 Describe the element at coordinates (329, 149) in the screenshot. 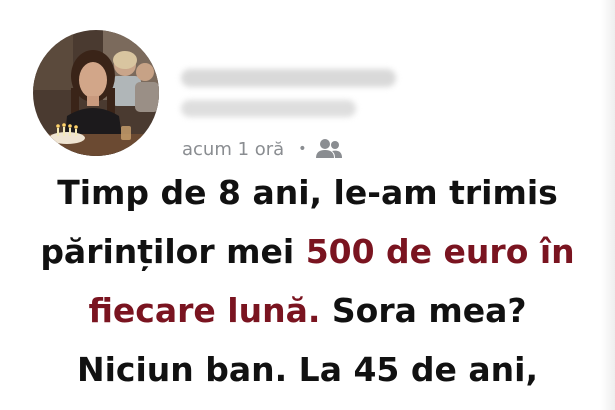

I see `friends-icon` at that location.